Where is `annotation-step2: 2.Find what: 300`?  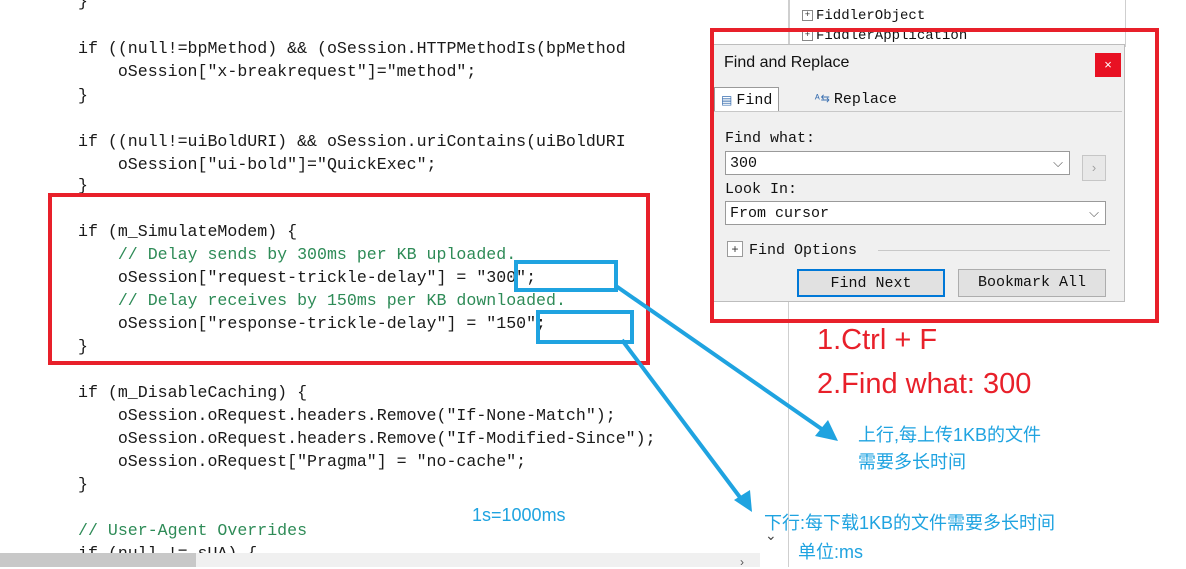
annotation-step2: 2.Find what: 300 is located at coordinates (924, 384).